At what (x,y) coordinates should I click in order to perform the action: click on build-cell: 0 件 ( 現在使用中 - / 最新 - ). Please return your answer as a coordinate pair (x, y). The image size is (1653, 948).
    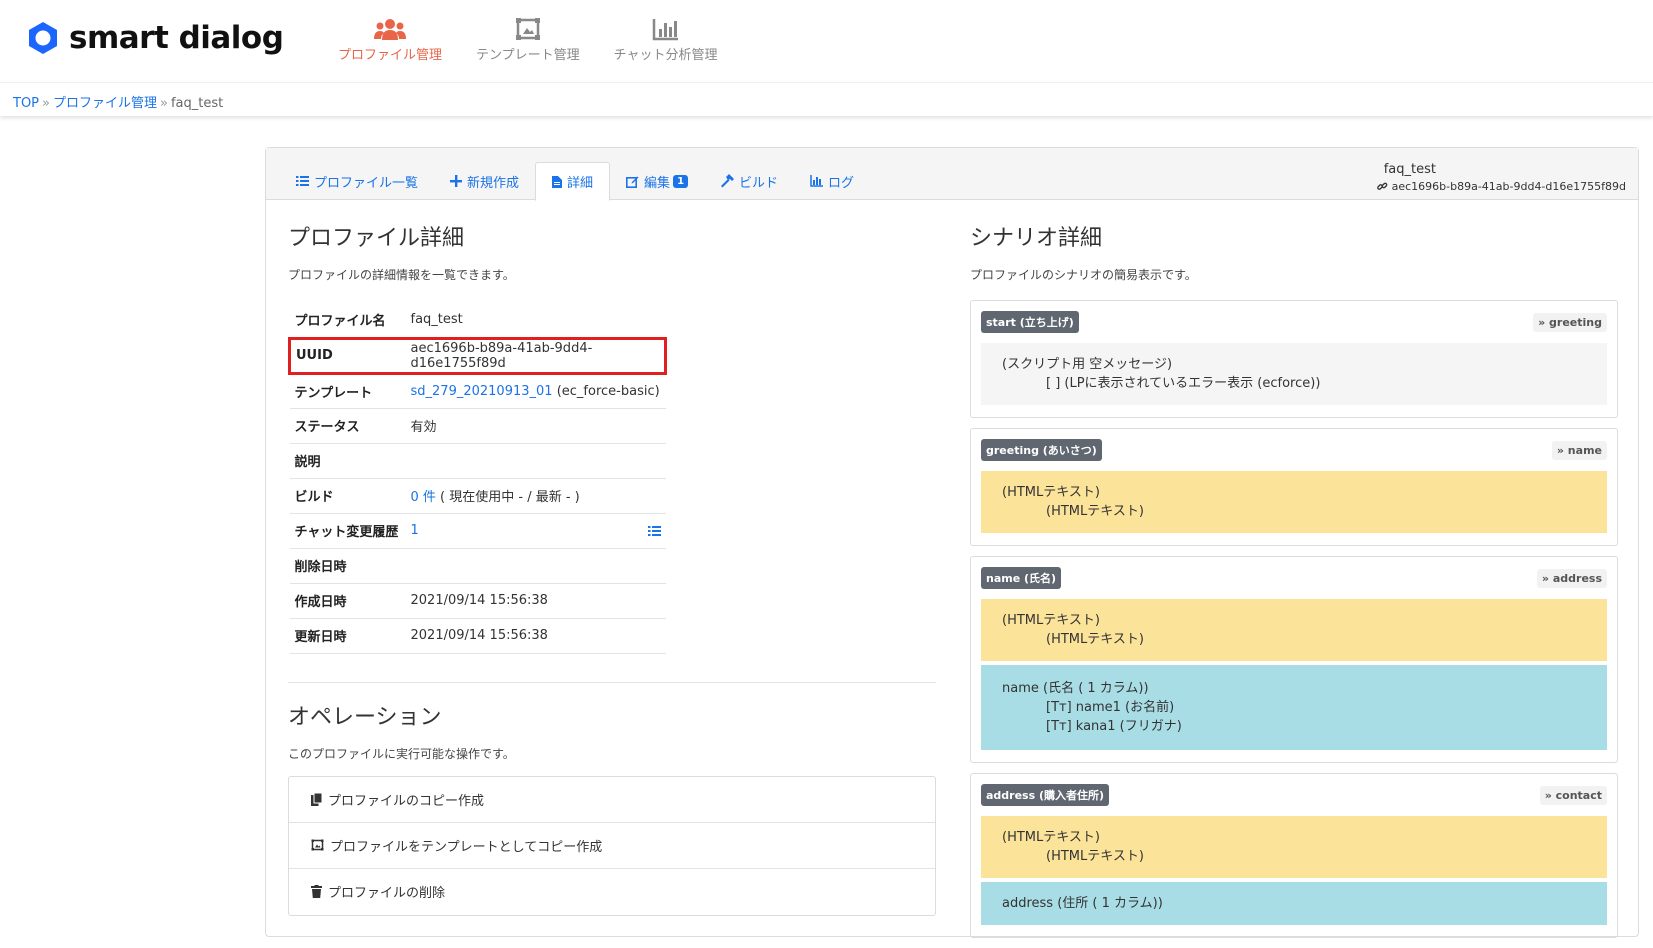
    Looking at the image, I should click on (535, 496).